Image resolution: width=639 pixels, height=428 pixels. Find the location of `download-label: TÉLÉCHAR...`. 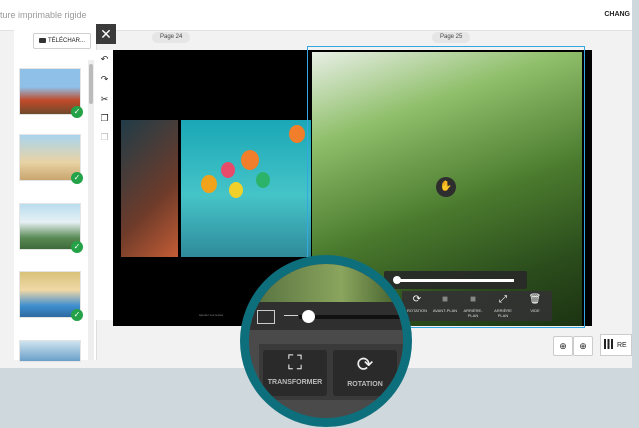

download-label: TÉLÉCHAR... is located at coordinates (67, 41).